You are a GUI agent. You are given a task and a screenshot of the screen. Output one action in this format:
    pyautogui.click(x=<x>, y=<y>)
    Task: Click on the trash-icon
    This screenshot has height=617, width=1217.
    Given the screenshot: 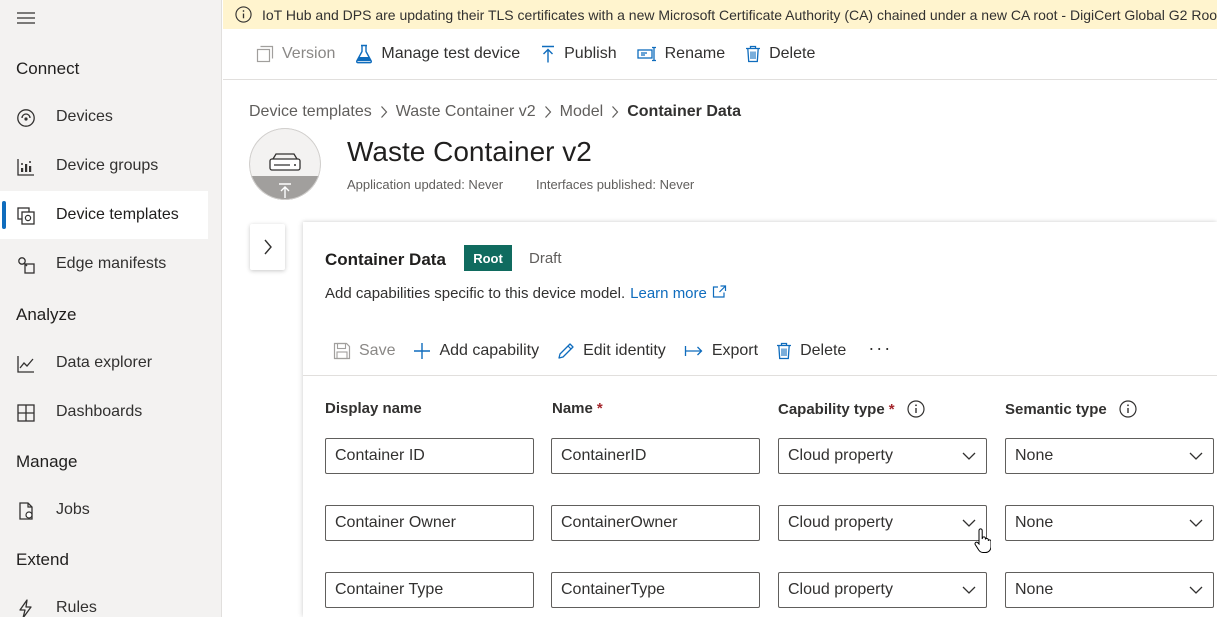 What is the action you would take?
    pyautogui.click(x=784, y=351)
    